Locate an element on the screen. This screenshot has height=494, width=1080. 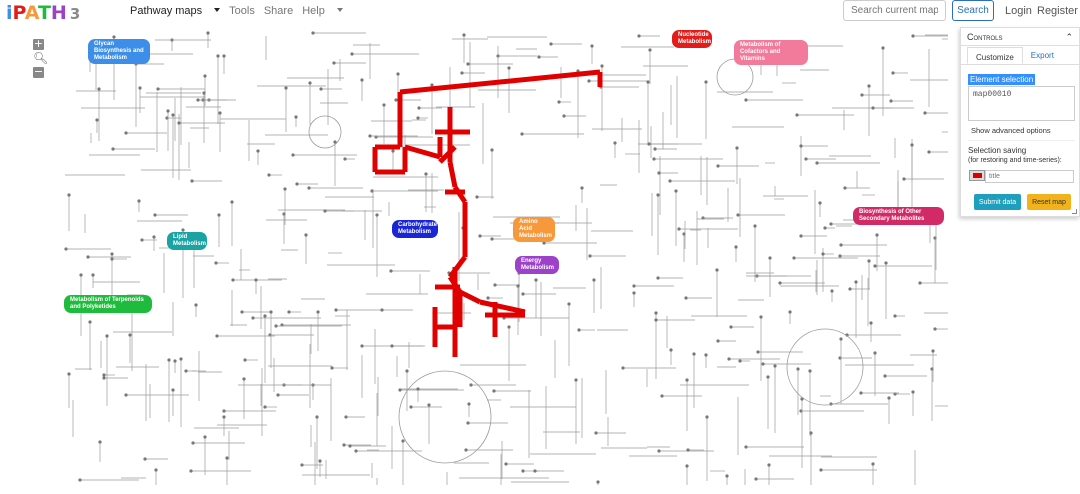
pathway-edge is located at coordinates (422, 152).